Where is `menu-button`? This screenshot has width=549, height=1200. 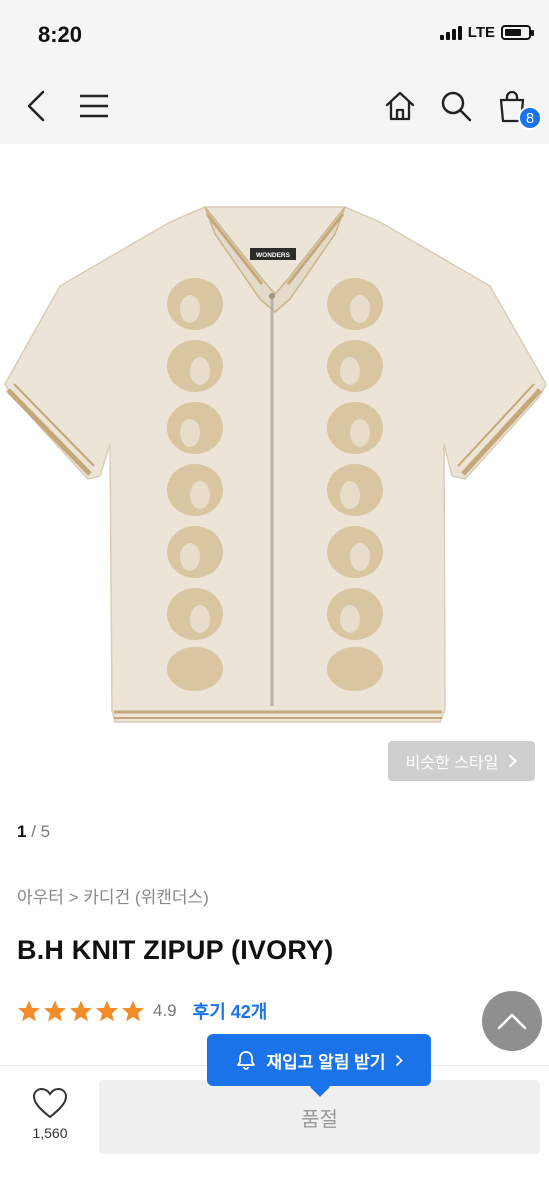
menu-button is located at coordinates (94, 106).